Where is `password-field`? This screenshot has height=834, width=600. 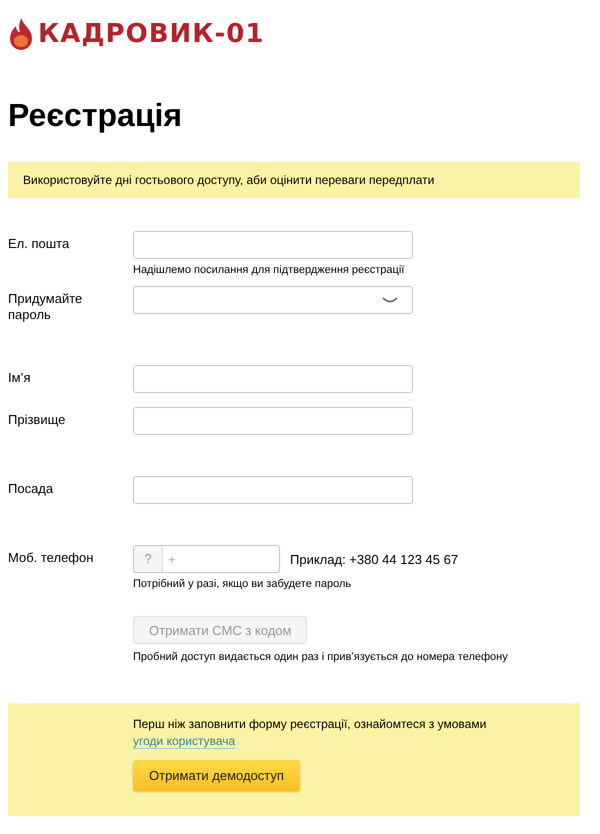 password-field is located at coordinates (273, 300).